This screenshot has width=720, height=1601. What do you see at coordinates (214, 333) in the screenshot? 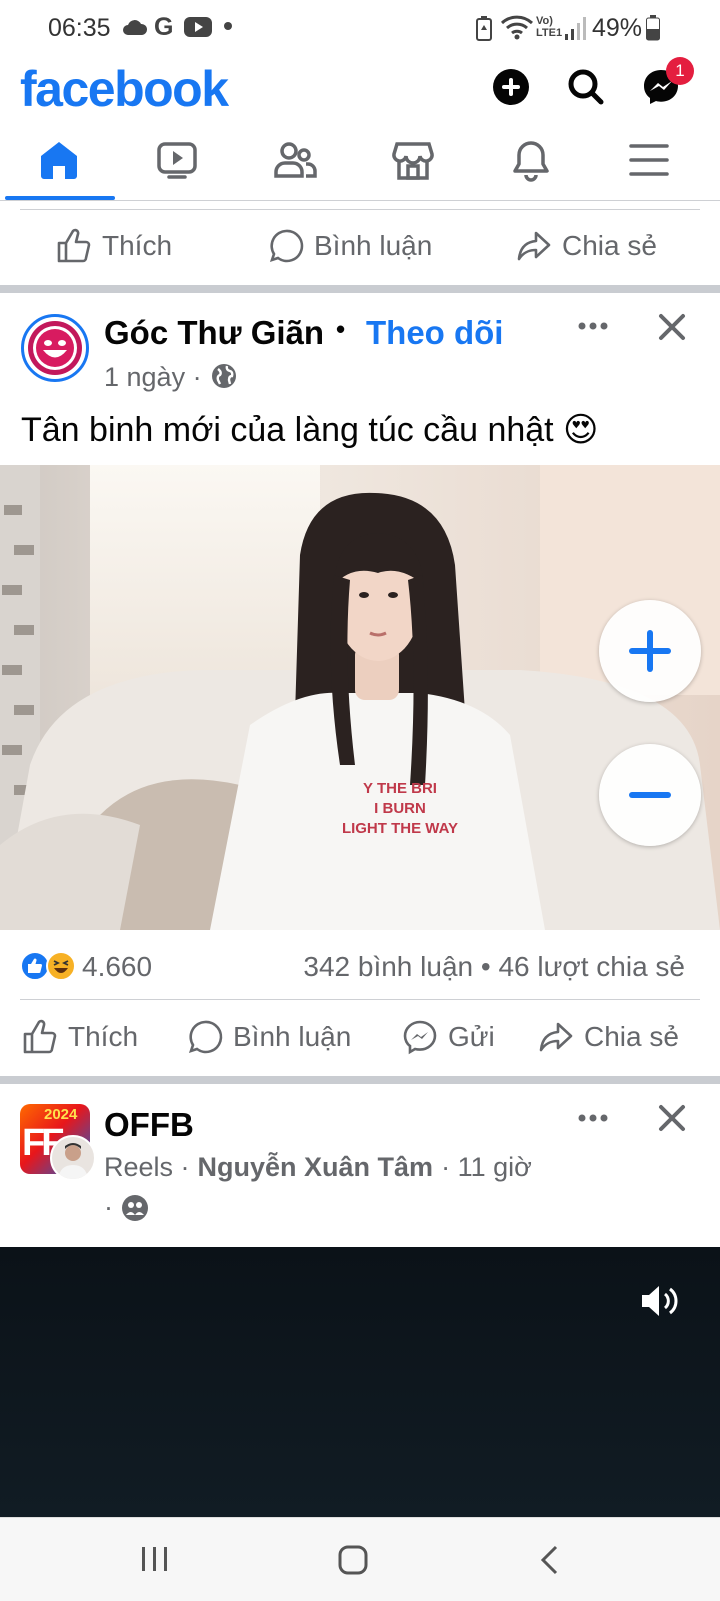
I see `post-author-name: Góc Thư Giãn` at bounding box center [214, 333].